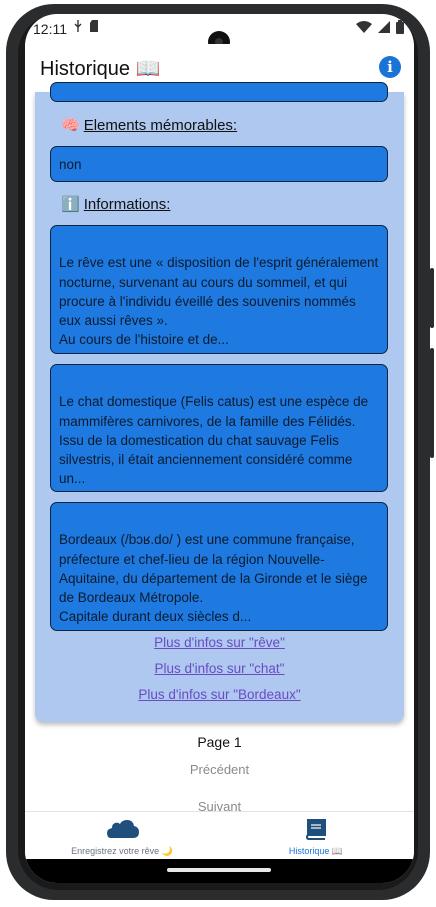 This screenshot has width=436, height=907. I want to click on power-button, so click(432, 403).